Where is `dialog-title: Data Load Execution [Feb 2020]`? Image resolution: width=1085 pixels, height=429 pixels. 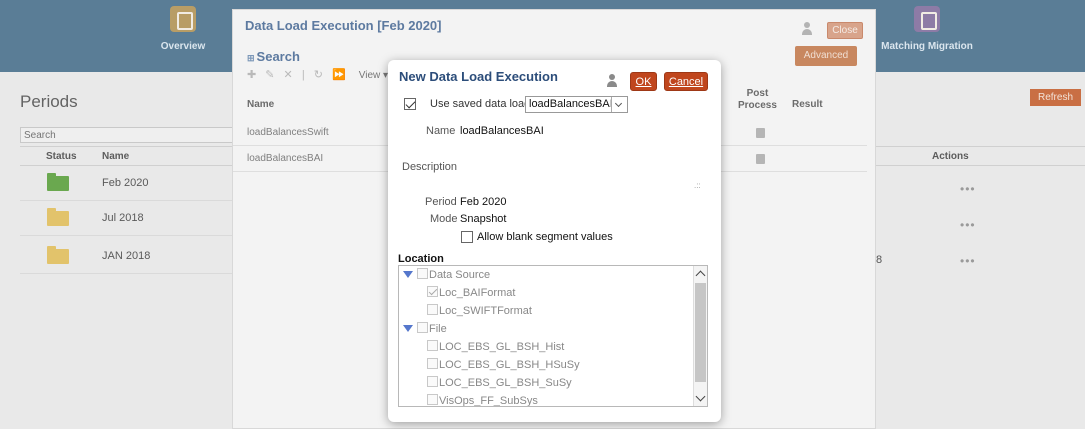
dialog-title: Data Load Execution [Feb 2020] is located at coordinates (343, 25).